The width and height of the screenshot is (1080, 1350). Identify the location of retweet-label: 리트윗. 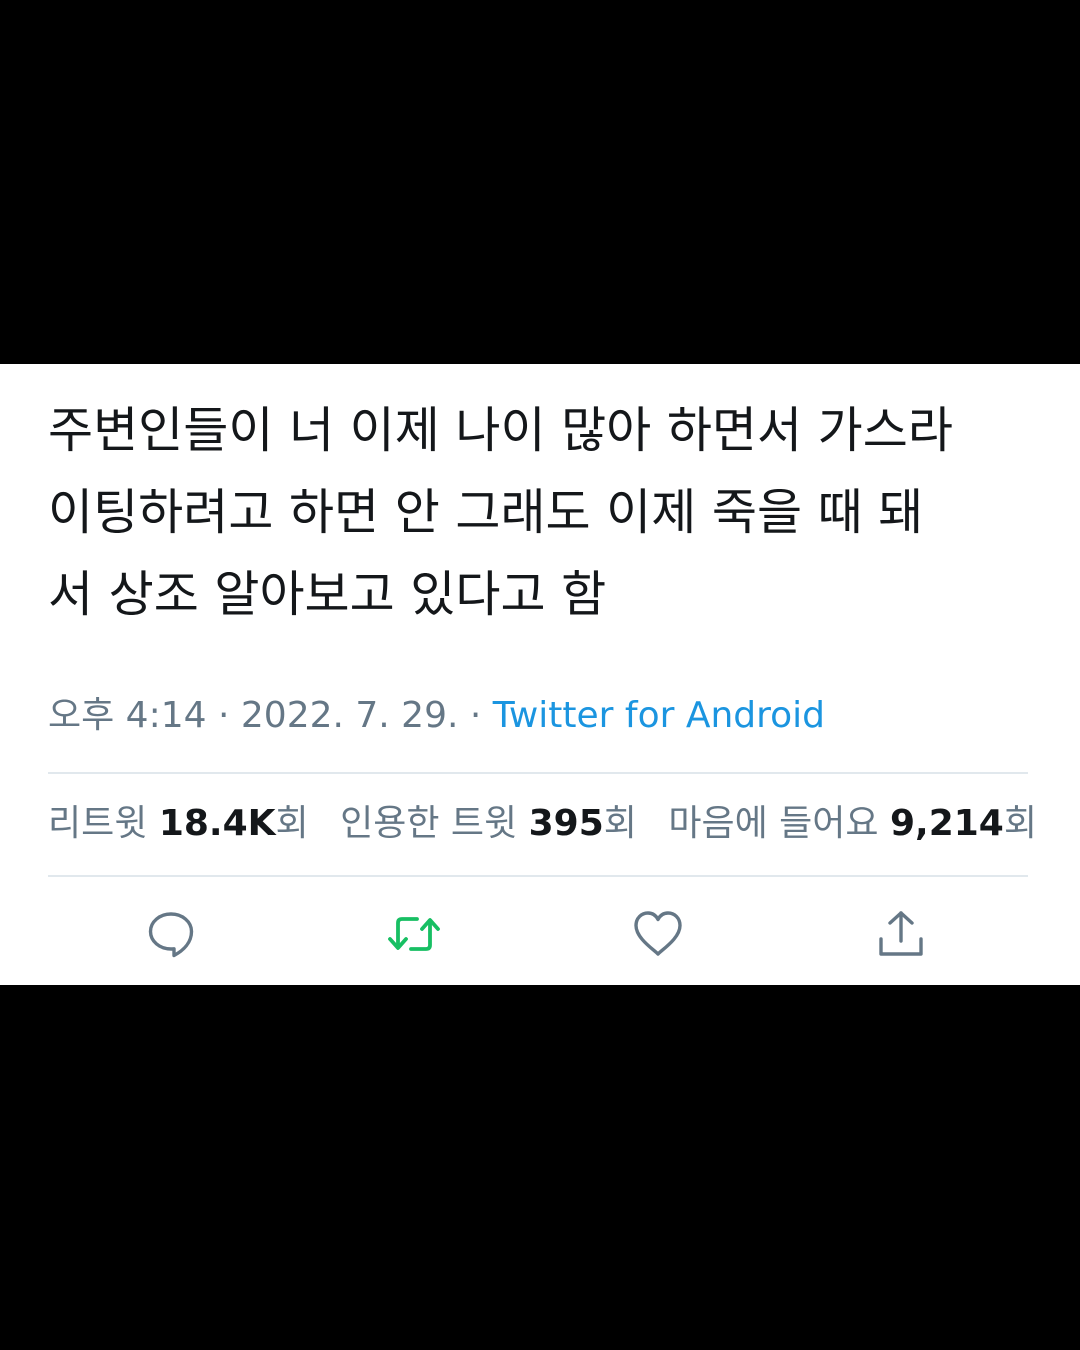
(98, 823).